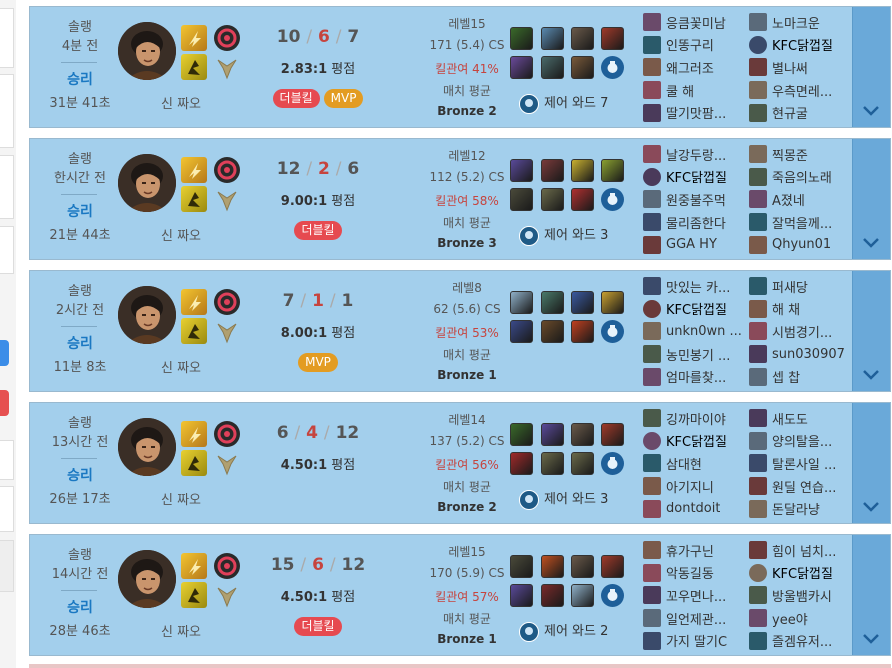  Describe the element at coordinates (790, 418) in the screenshot. I see `player-name: 새도도` at that location.